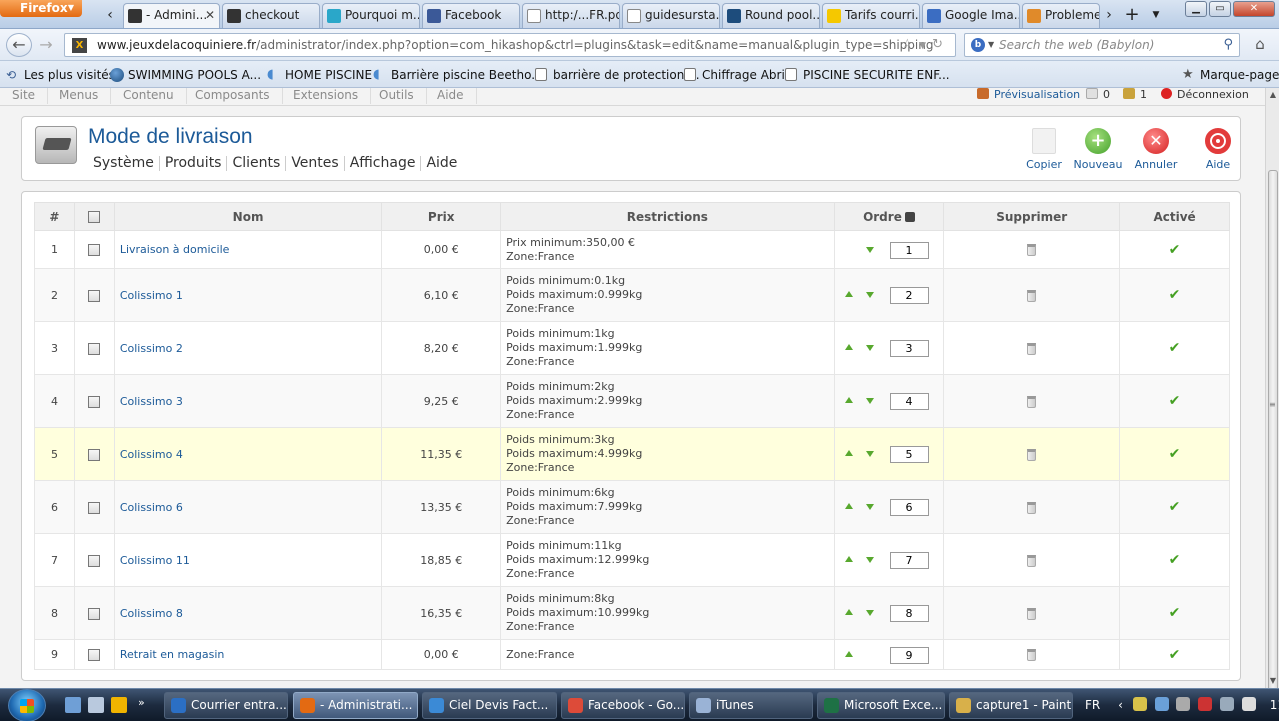 This screenshot has width=1279, height=721. What do you see at coordinates (59, 75) in the screenshot?
I see `bookmark-item: ⟲ Les plus visités` at bounding box center [59, 75].